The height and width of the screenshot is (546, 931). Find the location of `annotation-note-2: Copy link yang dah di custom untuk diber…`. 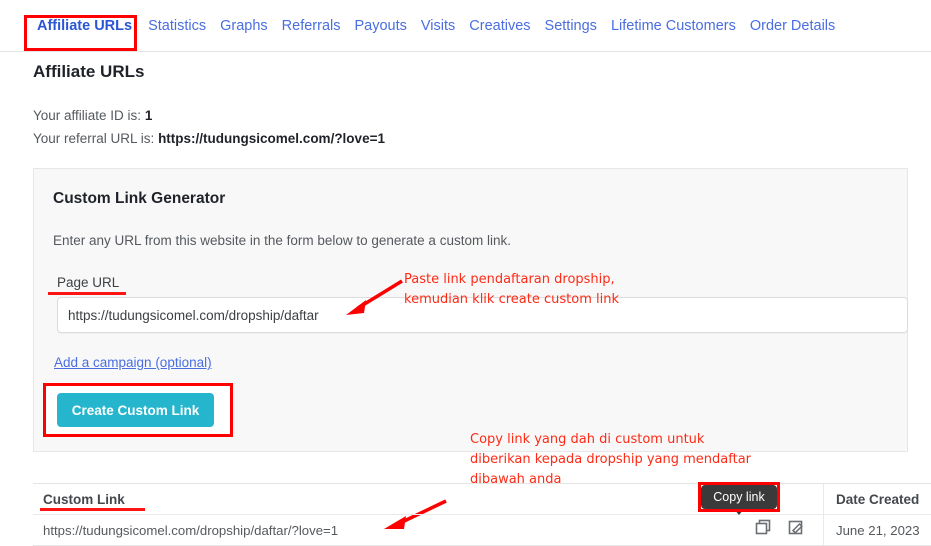

annotation-note-2: Copy link yang dah di custom untuk diber… is located at coordinates (611, 459).